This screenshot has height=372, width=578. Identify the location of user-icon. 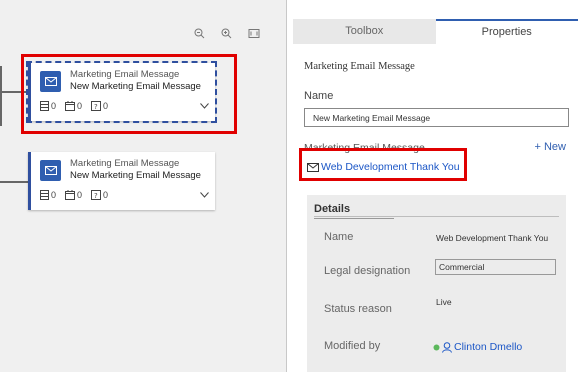
(447, 347).